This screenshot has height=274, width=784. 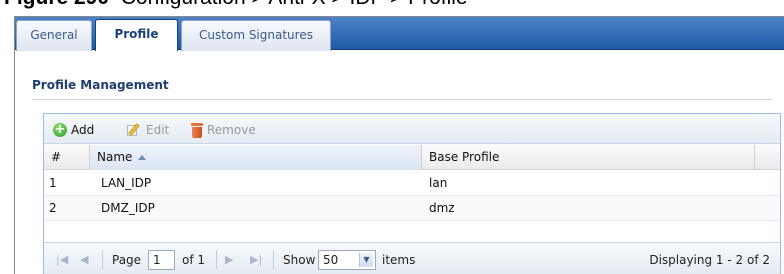 What do you see at coordinates (54, 35) in the screenshot?
I see `tab-general: General` at bounding box center [54, 35].